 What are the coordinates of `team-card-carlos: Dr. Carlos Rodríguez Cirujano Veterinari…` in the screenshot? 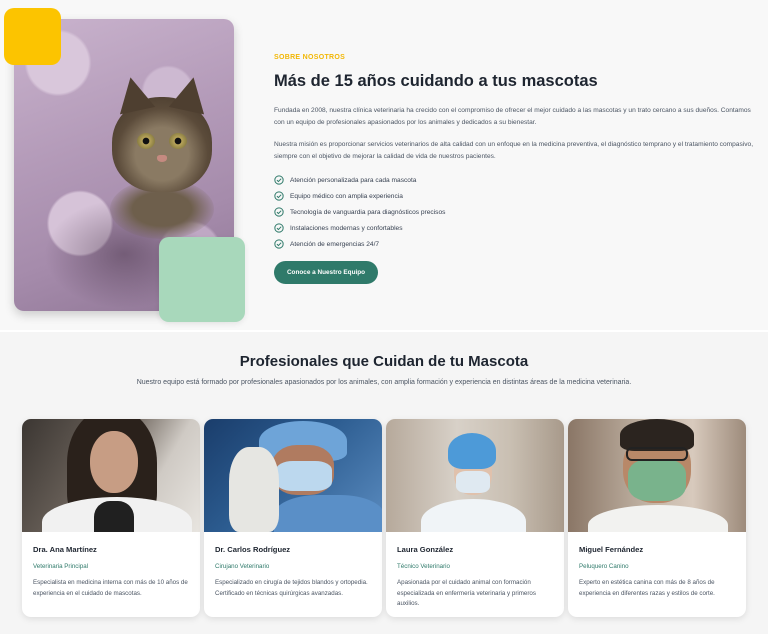 It's located at (293, 518).